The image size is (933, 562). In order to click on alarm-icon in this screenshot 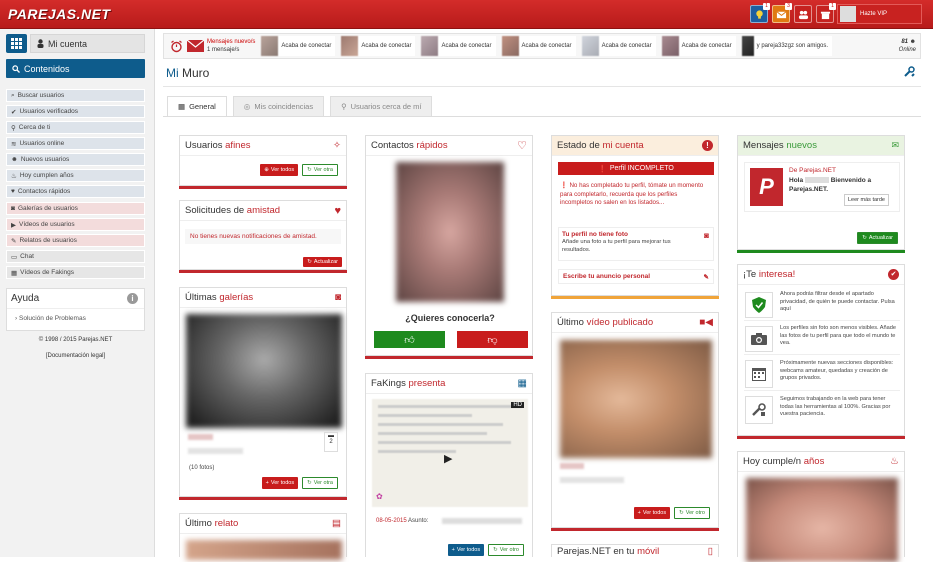, I will do `click(176, 46)`.